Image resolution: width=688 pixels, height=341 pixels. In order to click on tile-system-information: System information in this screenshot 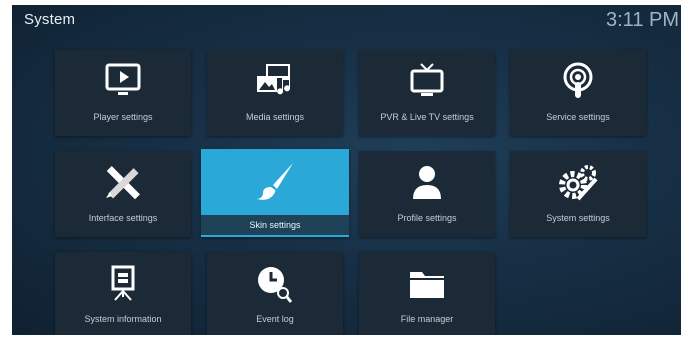, I will do `click(123, 293)`.